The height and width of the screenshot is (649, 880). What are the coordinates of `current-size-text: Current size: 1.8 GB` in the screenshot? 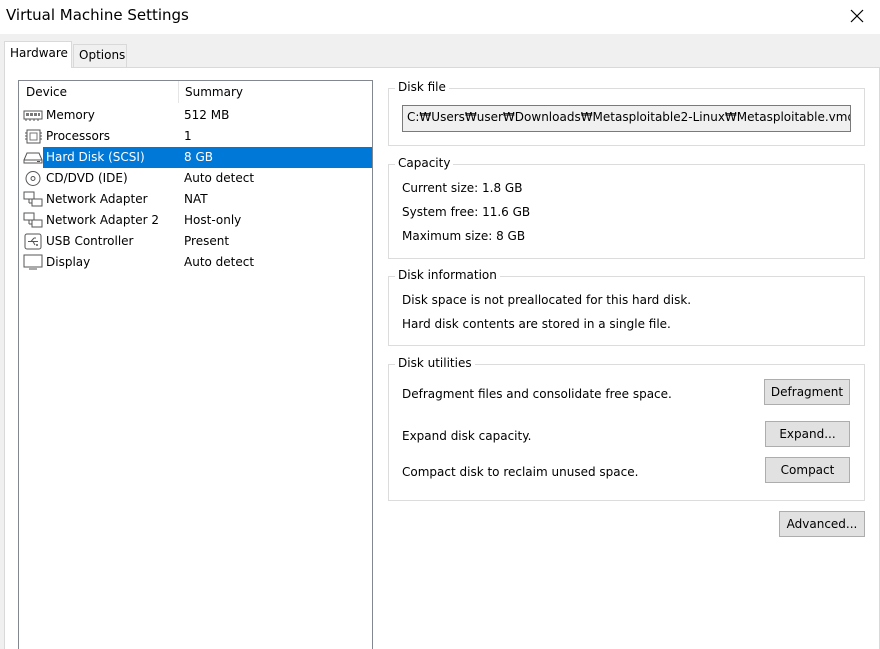 It's located at (462, 188).